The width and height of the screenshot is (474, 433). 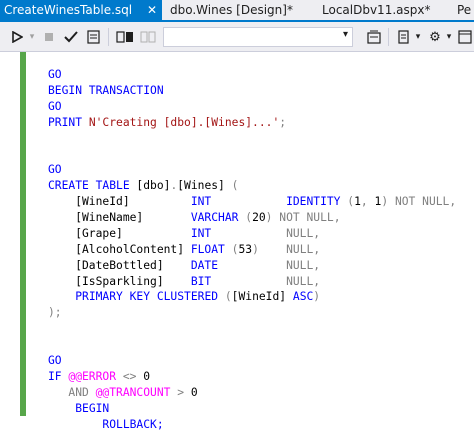 I want to click on code-token: <>, so click(x=130, y=376).